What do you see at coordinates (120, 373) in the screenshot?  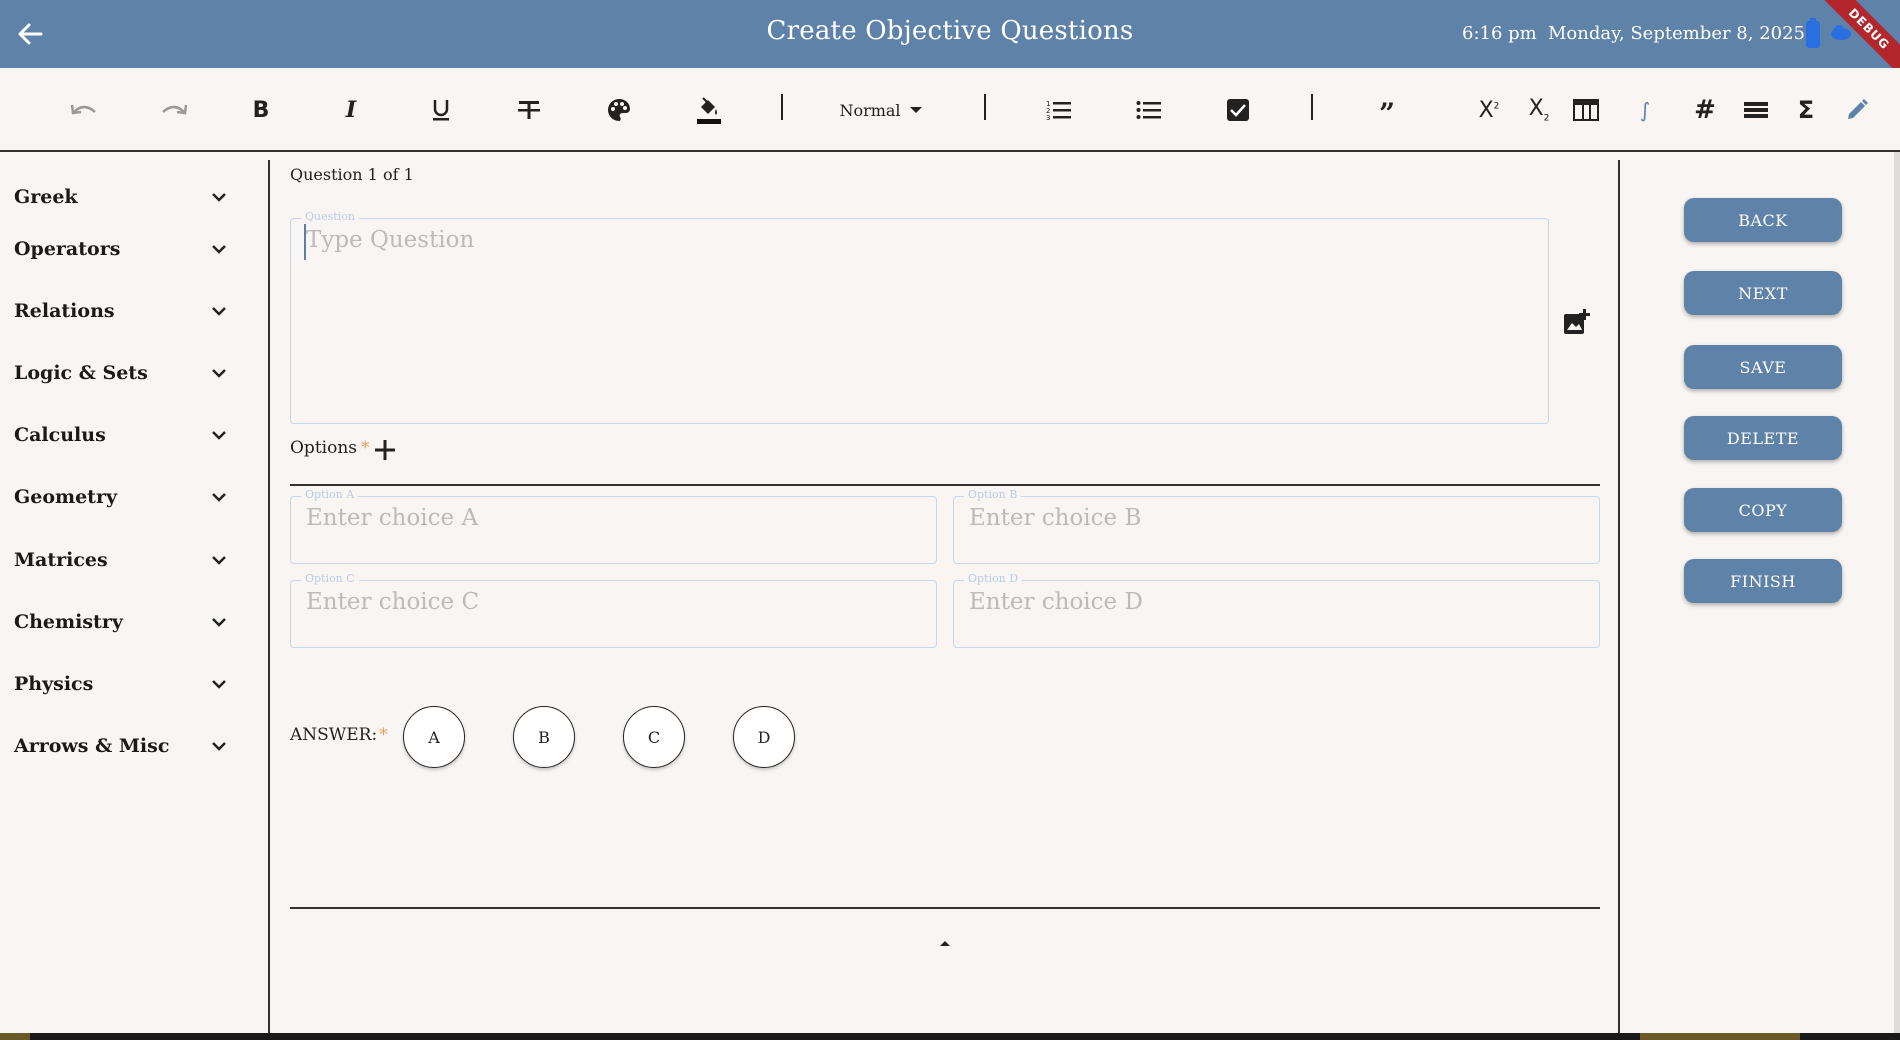 I see `sidebar-item-logic-sets: Logic & Sets` at bounding box center [120, 373].